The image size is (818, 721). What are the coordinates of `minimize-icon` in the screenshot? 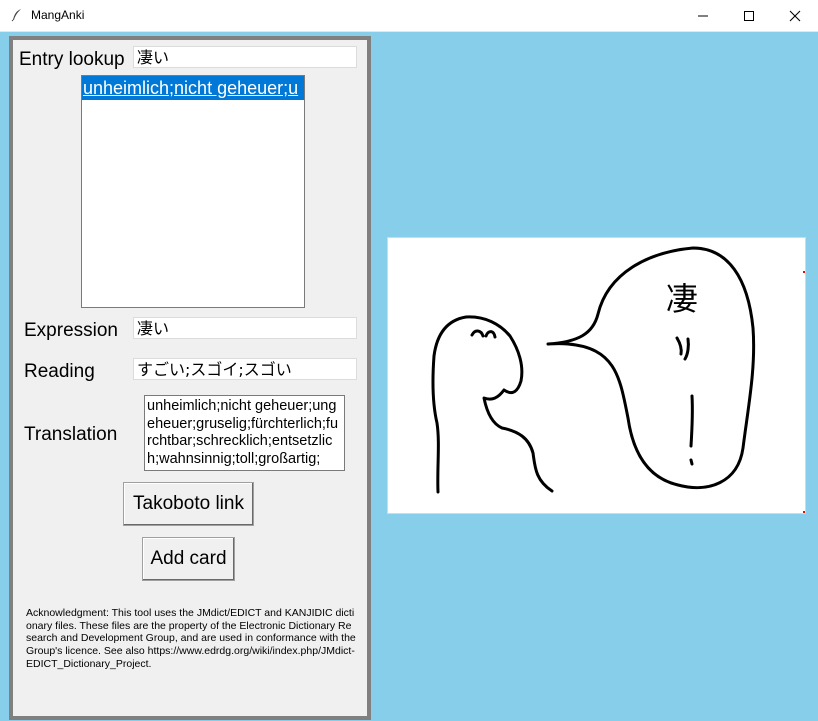 It's located at (703, 15).